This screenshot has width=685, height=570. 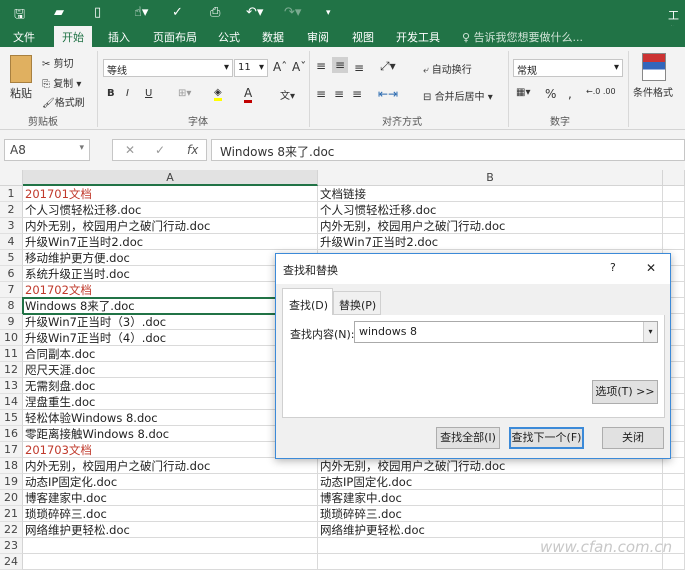 What do you see at coordinates (58, 62) in the screenshot?
I see `cut-button: ✂ 剪切` at bounding box center [58, 62].